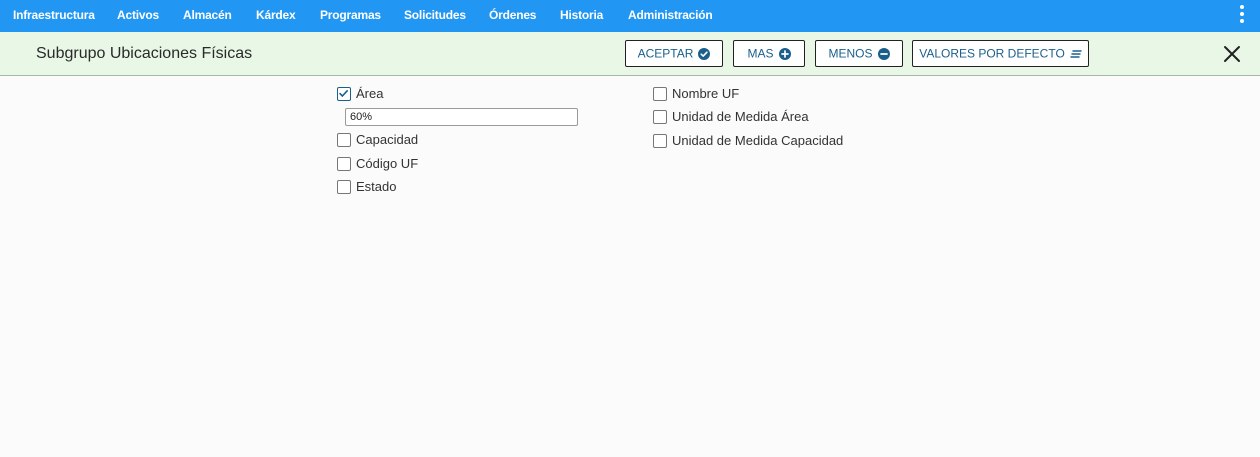 This screenshot has width=1260, height=457. Describe the element at coordinates (850, 53) in the screenshot. I see `less-button-label: MENOS` at that location.